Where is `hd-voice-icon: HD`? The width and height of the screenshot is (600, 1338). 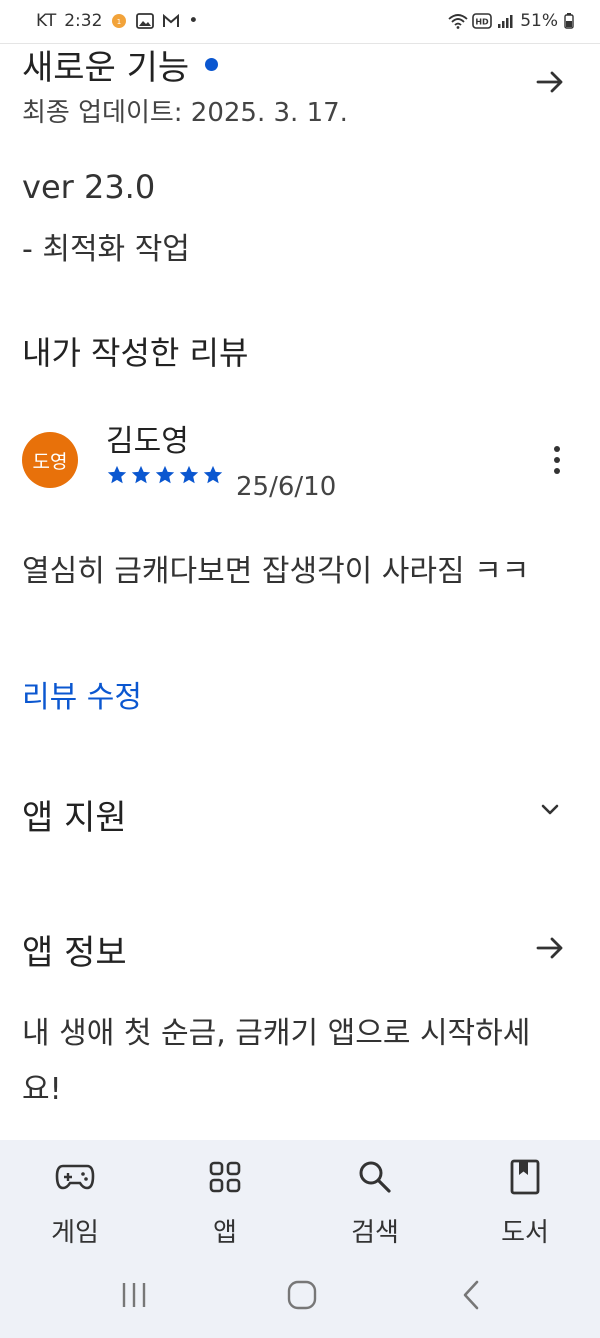 hd-voice-icon: HD is located at coordinates (482, 21).